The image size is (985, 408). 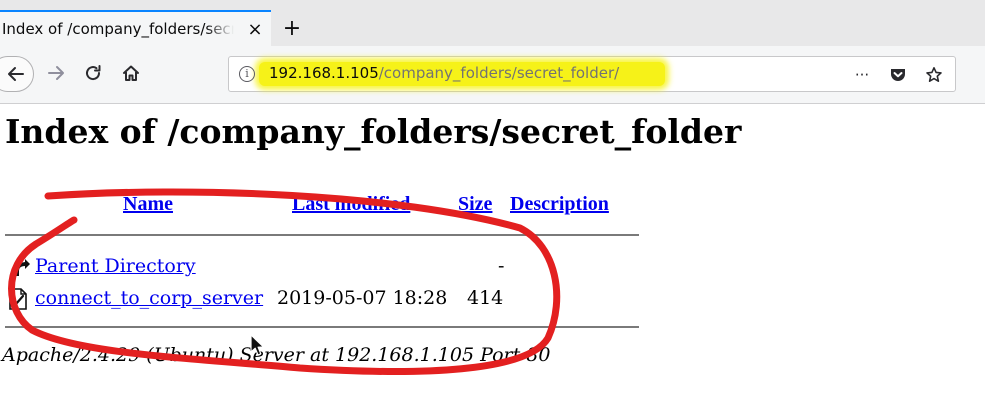 I want to click on url-actions: ···, so click(x=898, y=75).